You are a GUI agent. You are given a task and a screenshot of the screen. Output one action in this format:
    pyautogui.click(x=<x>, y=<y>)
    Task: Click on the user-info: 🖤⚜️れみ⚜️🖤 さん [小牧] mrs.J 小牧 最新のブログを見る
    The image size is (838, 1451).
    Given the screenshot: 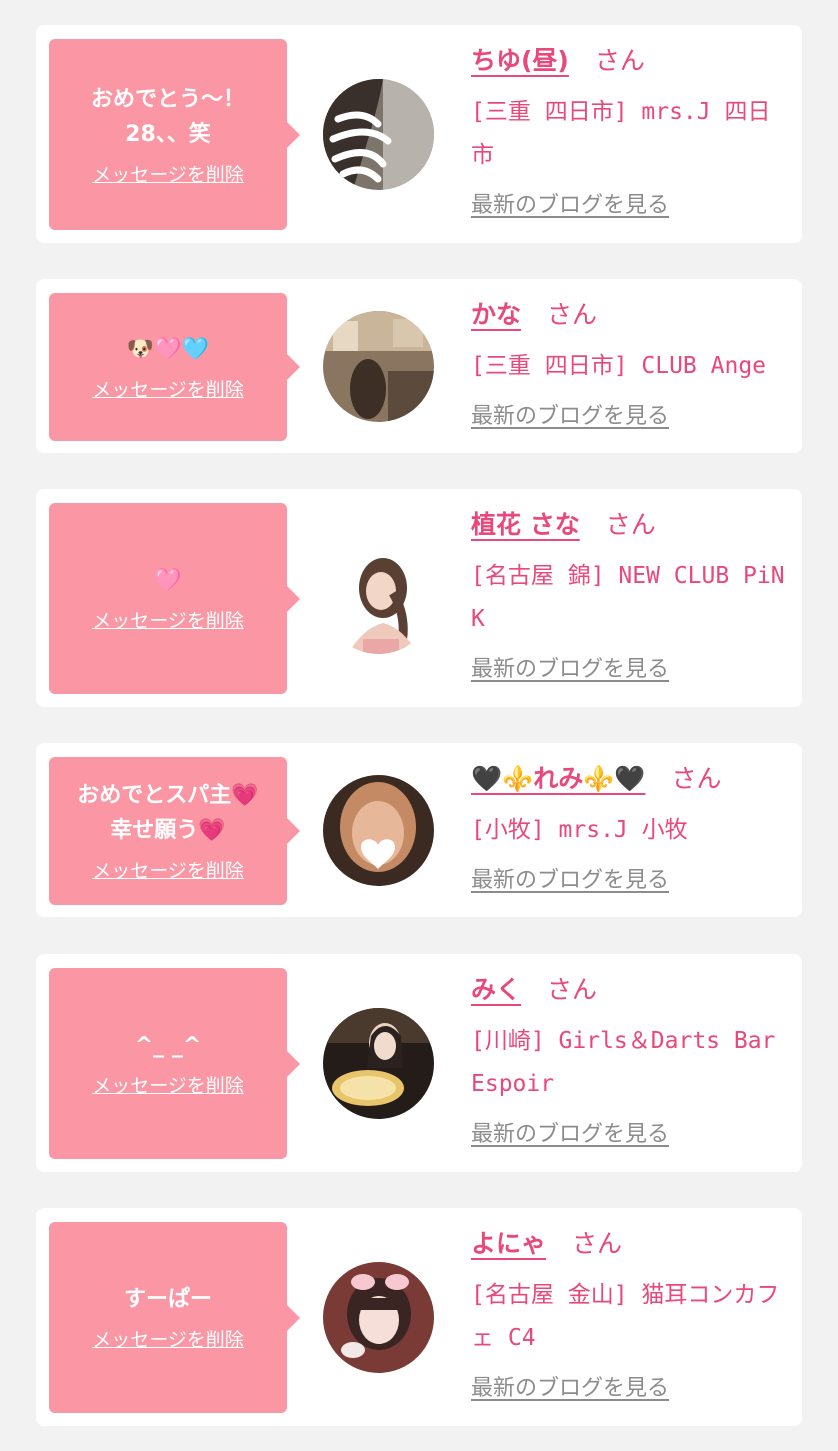 What is the action you would take?
    pyautogui.click(x=632, y=826)
    